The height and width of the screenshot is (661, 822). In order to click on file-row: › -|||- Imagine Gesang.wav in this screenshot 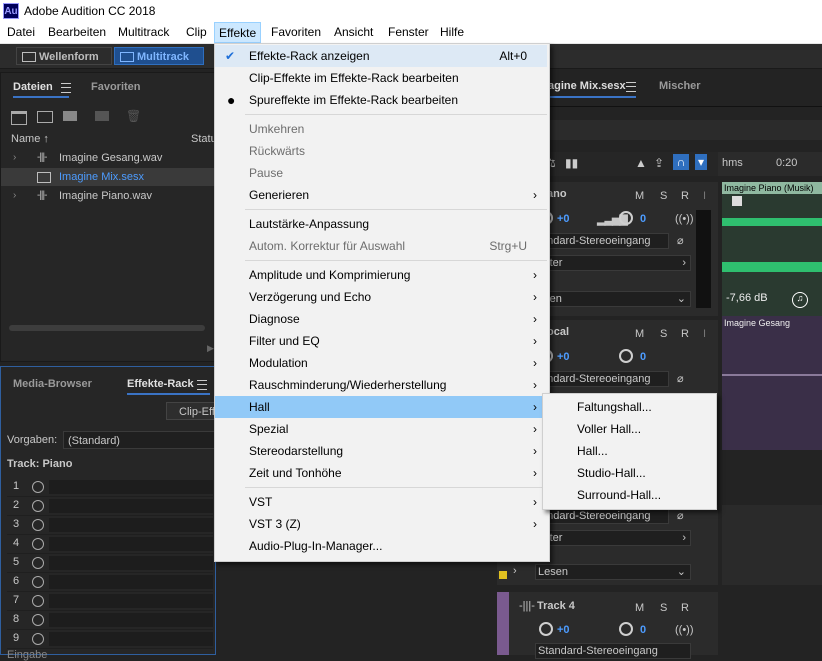, I will do `click(108, 158)`.